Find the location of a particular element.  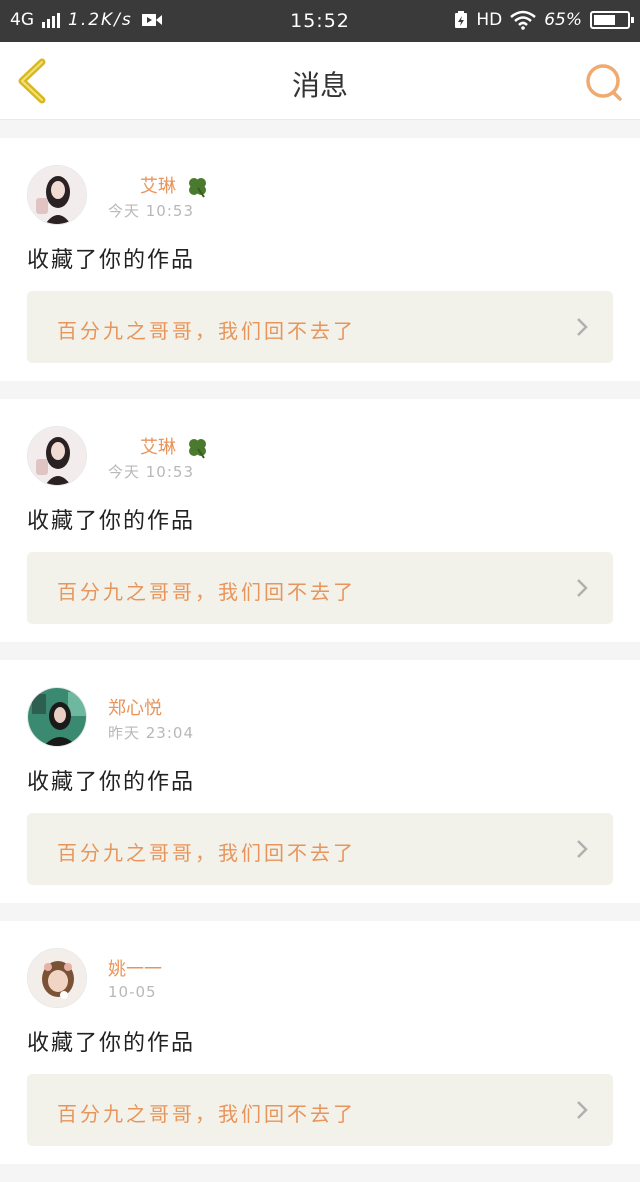

hd-label: HD is located at coordinates (489, 20).